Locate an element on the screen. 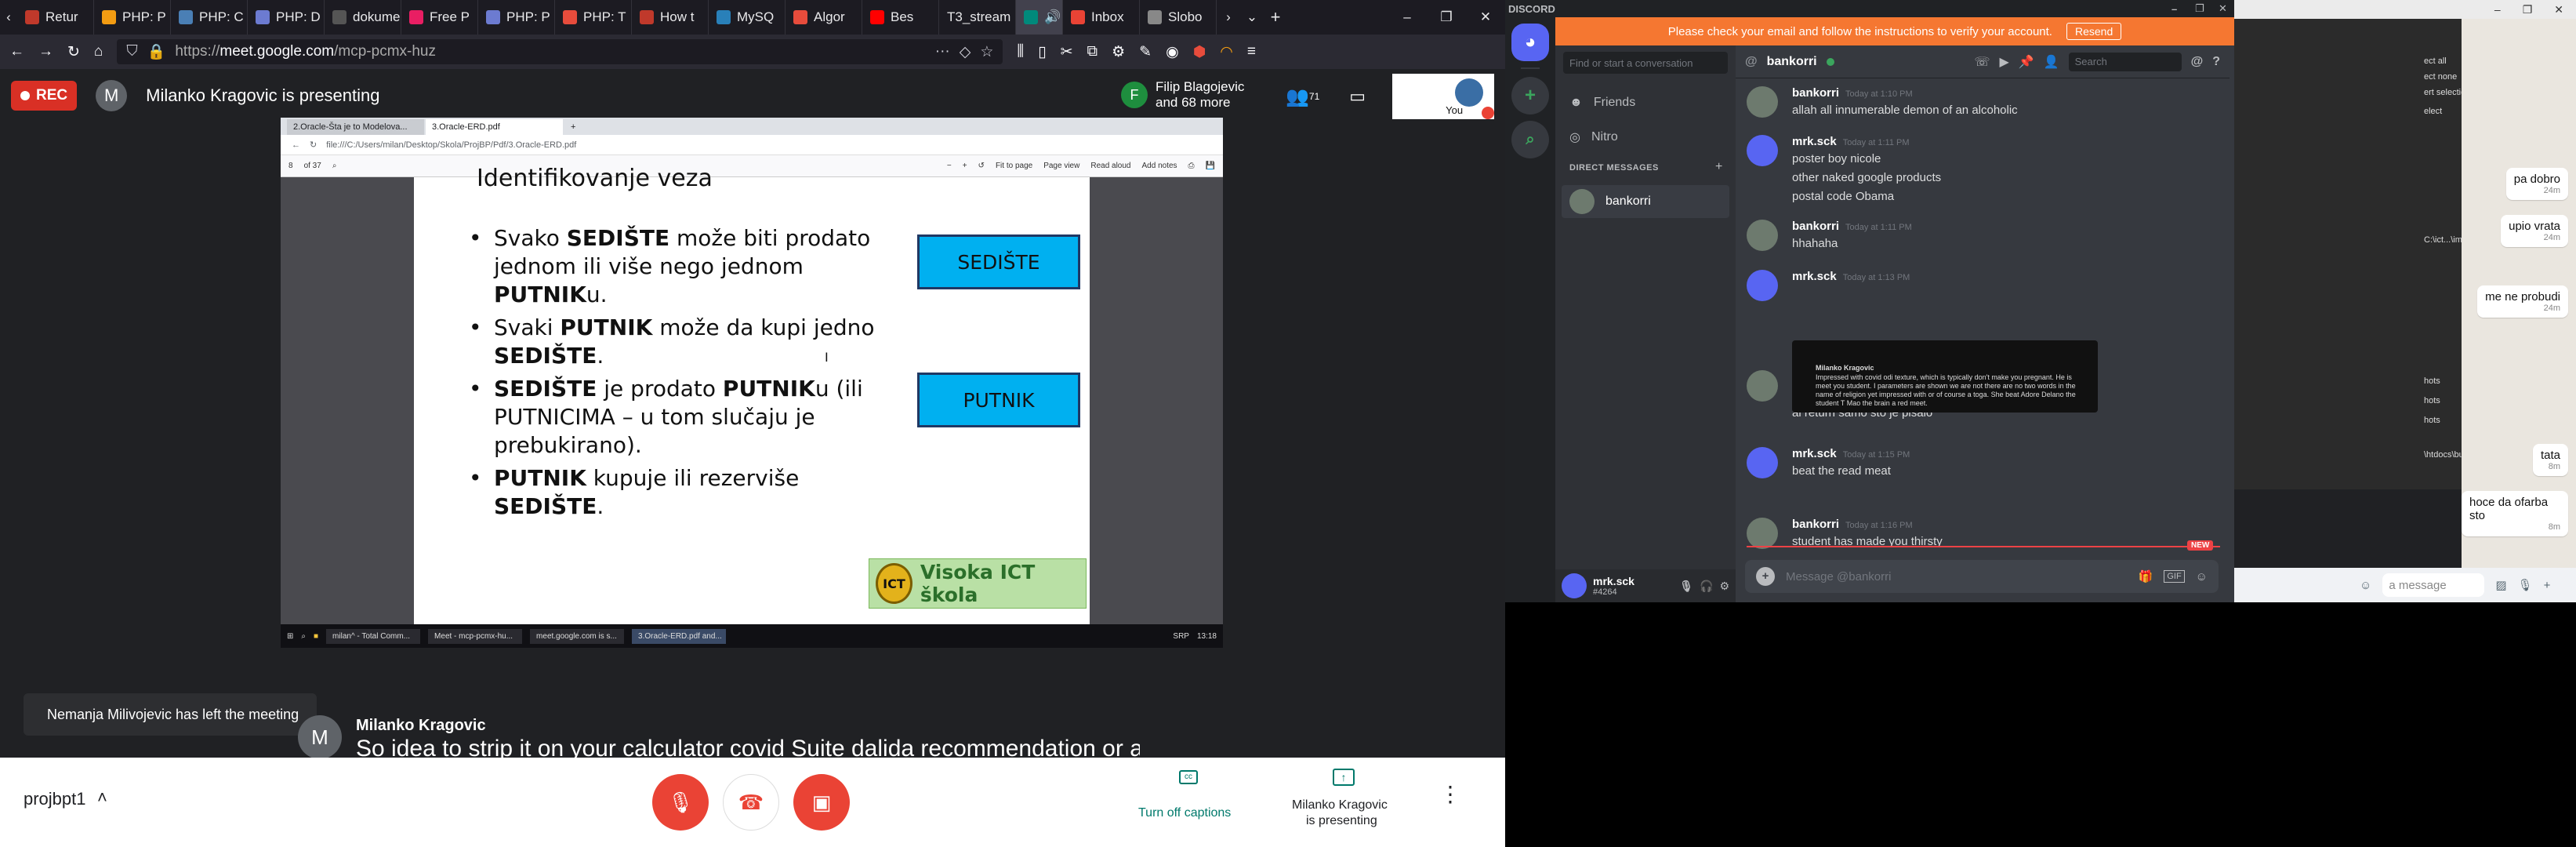 This screenshot has height=847, width=2576. message-composer: + Message @bankorri 🎁 GIF ☺ is located at coordinates (1982, 576).